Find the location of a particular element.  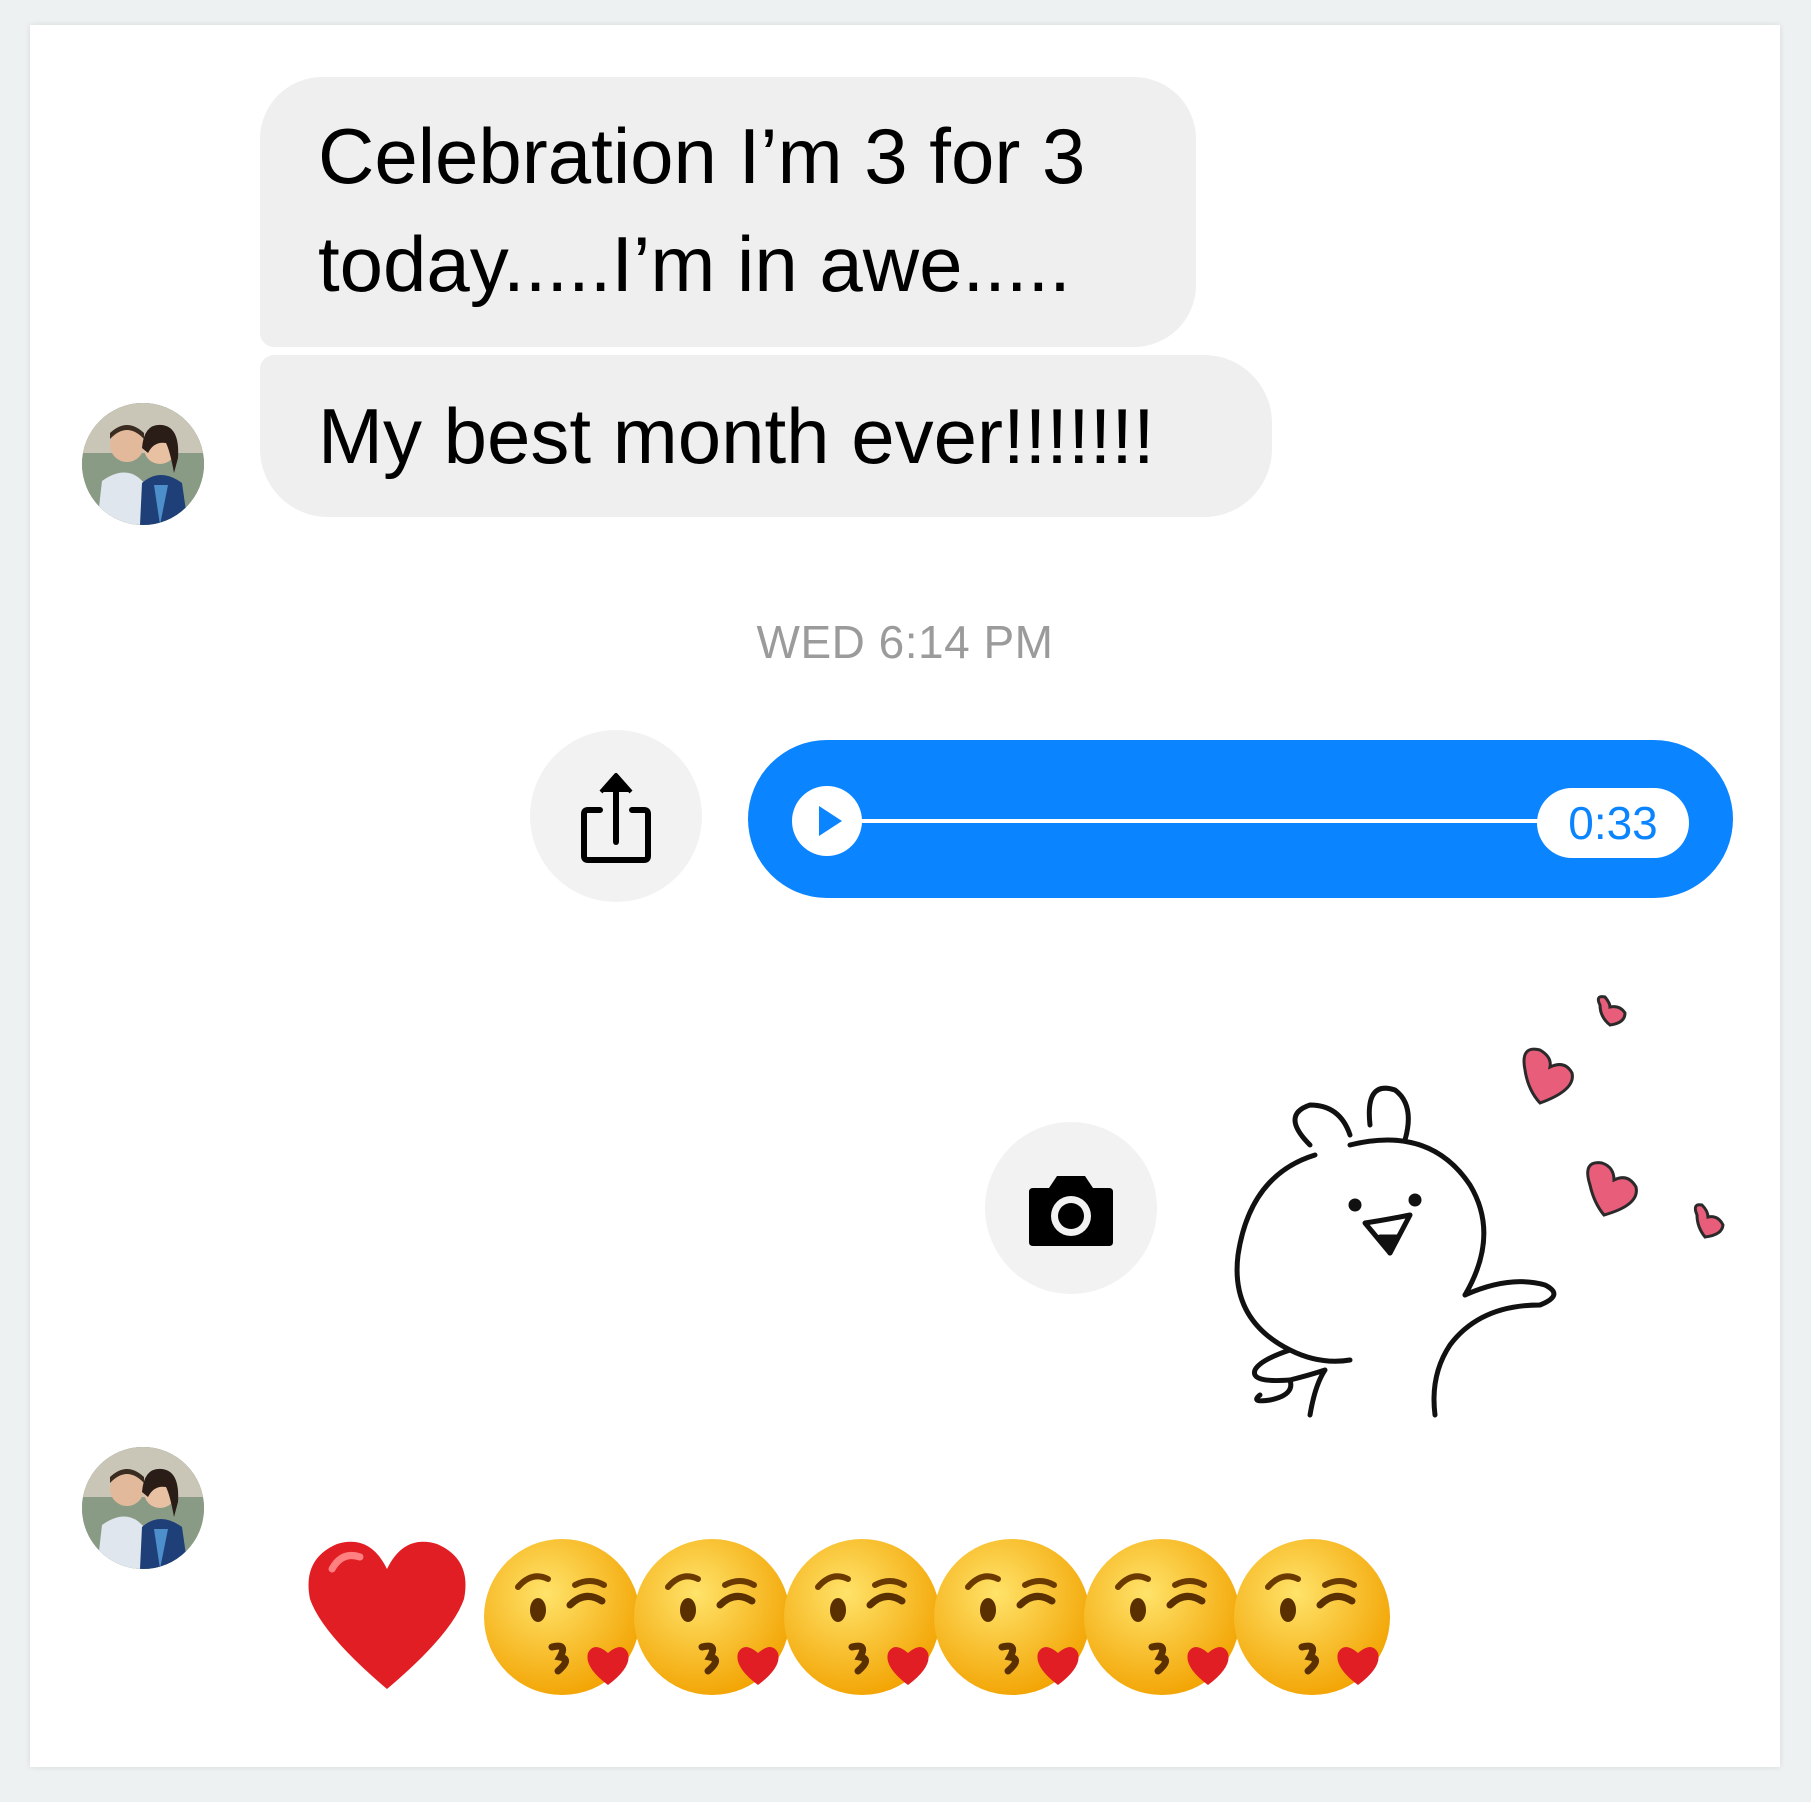

camera-button is located at coordinates (1071, 1208).